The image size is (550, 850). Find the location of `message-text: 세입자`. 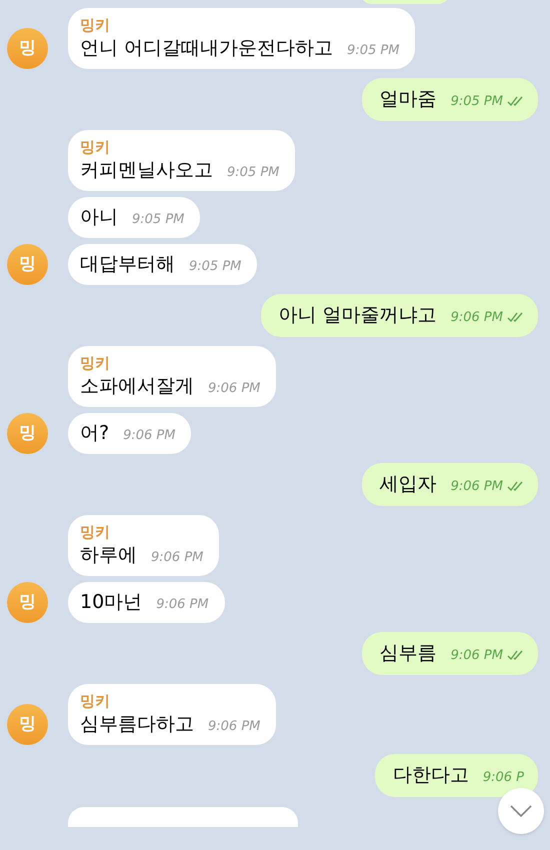

message-text: 세입자 is located at coordinates (408, 484).